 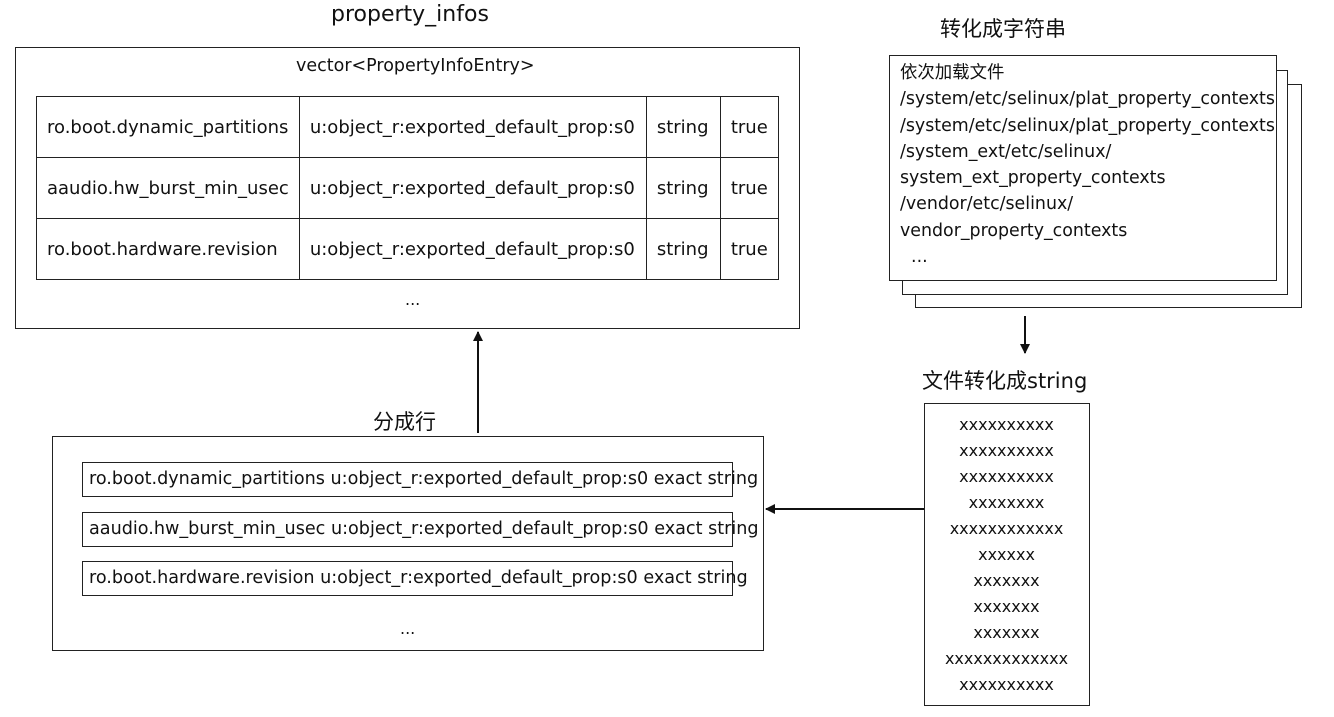 I want to click on connector-arrows, so click(x=751, y=415).